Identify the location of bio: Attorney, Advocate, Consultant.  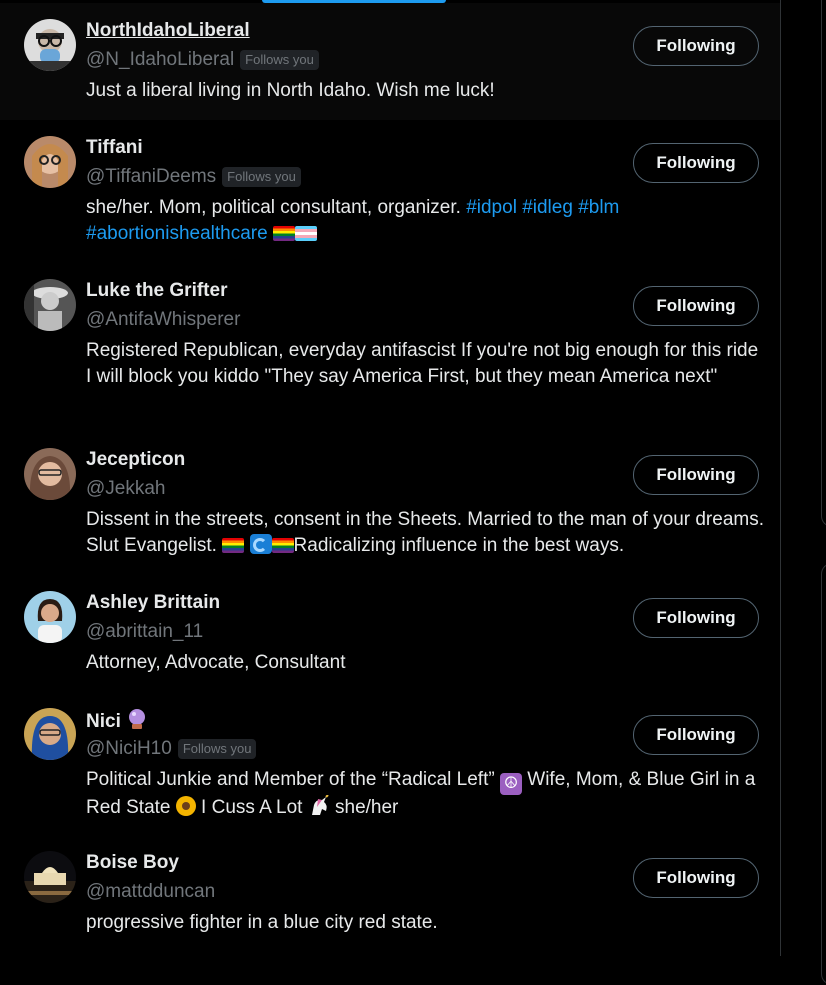
(216, 662).